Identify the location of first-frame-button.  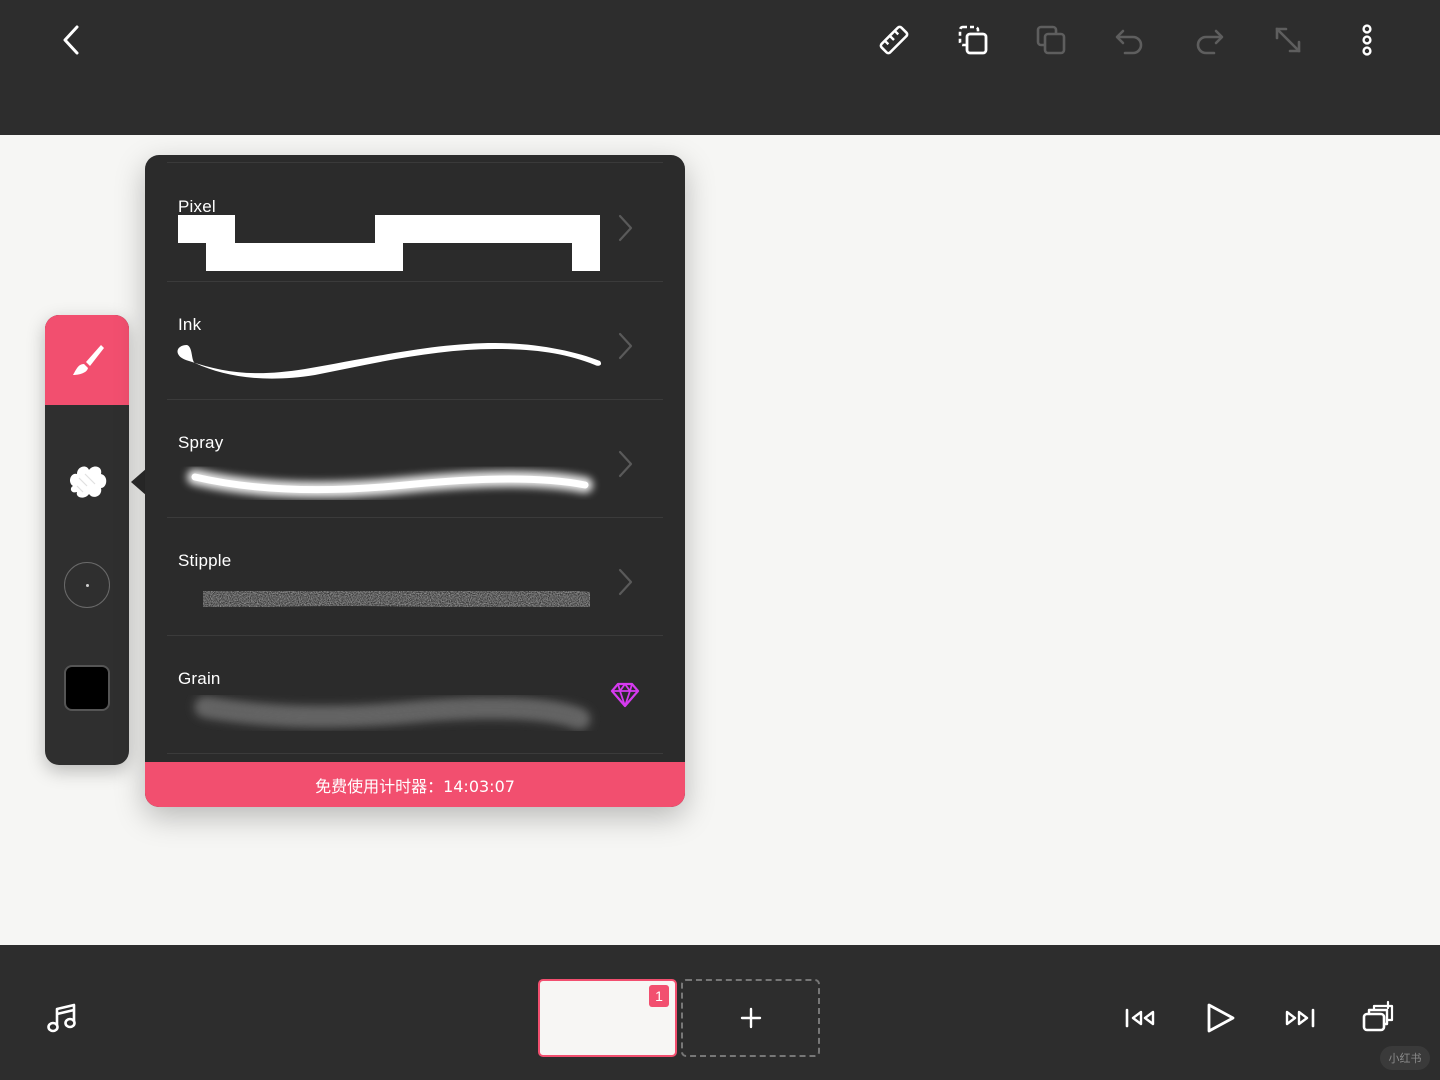
(1141, 1018).